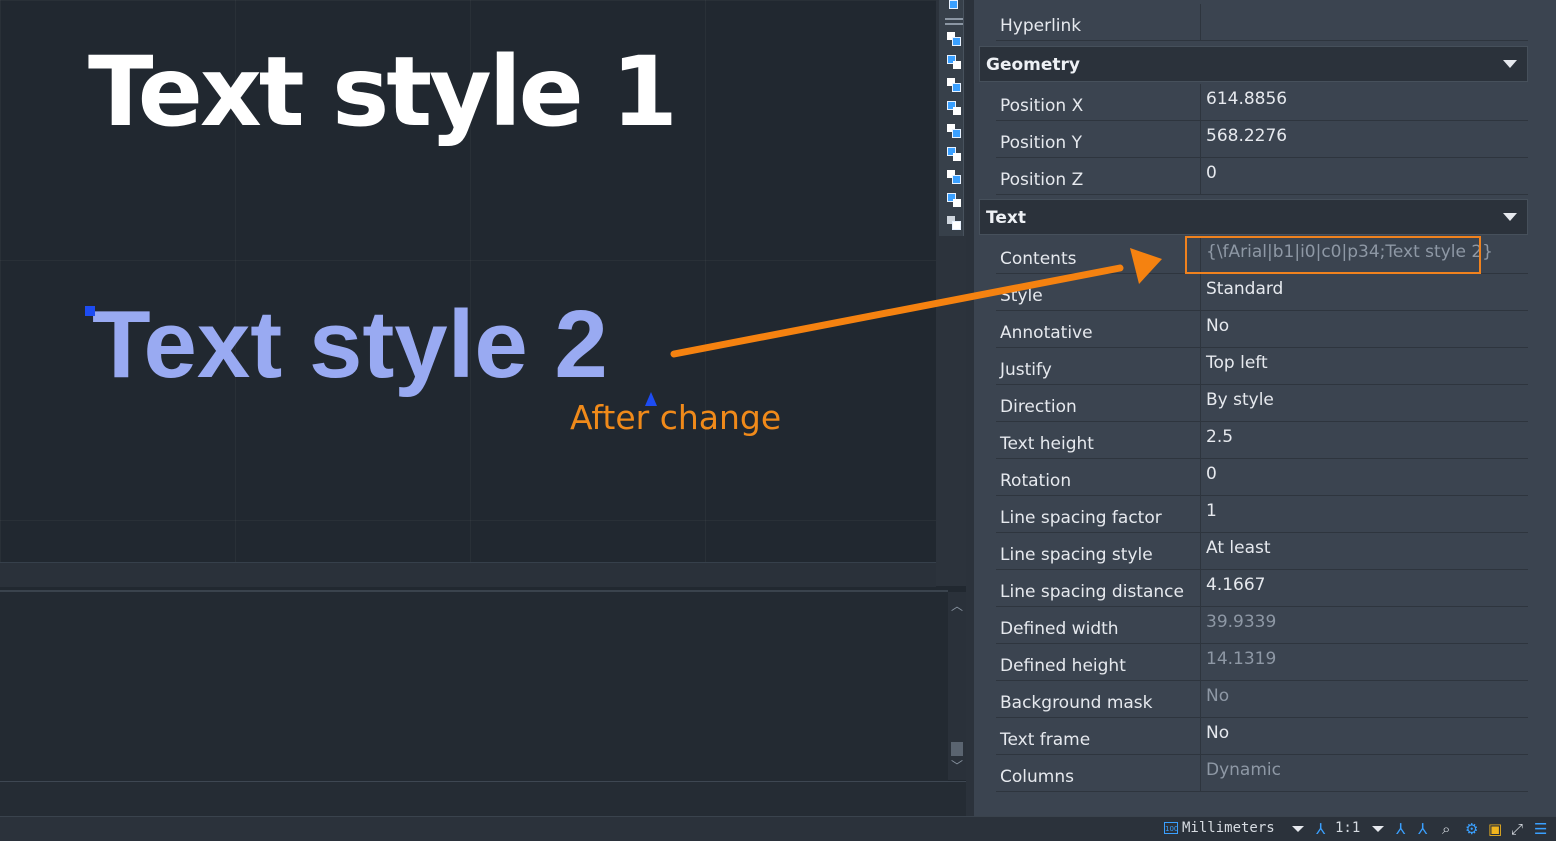  What do you see at coordinates (1098, 662) in the screenshot?
I see `property-label: Defined height` at bounding box center [1098, 662].